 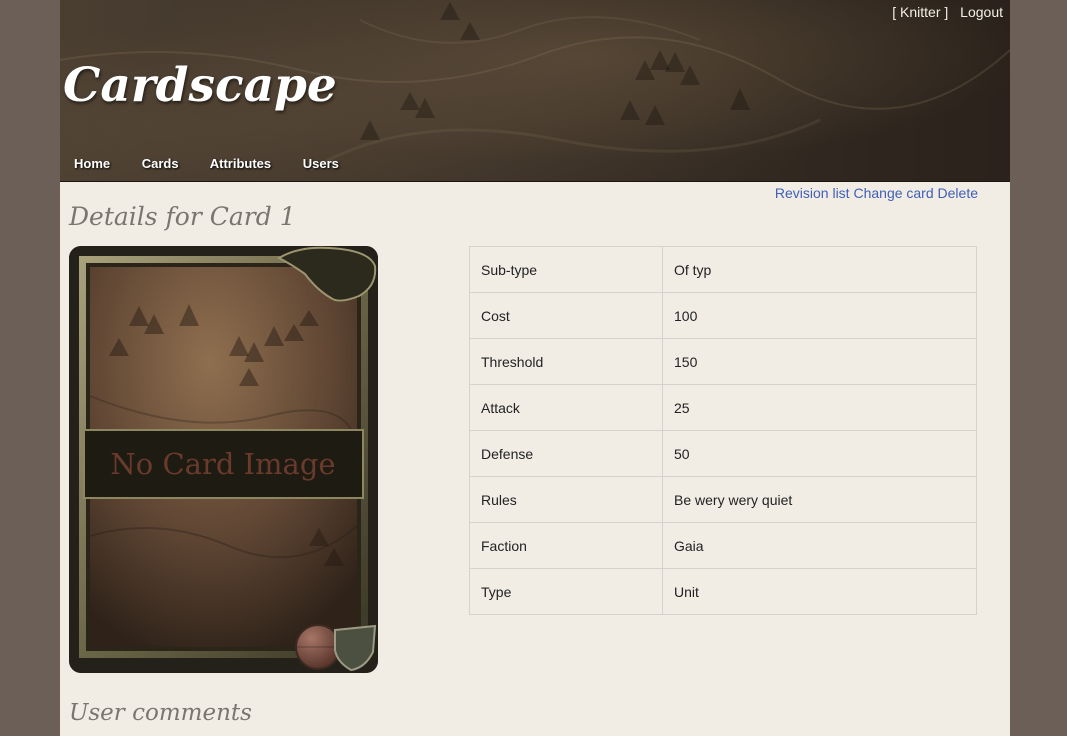 What do you see at coordinates (958, 193) in the screenshot?
I see `delete-link: Delete` at bounding box center [958, 193].